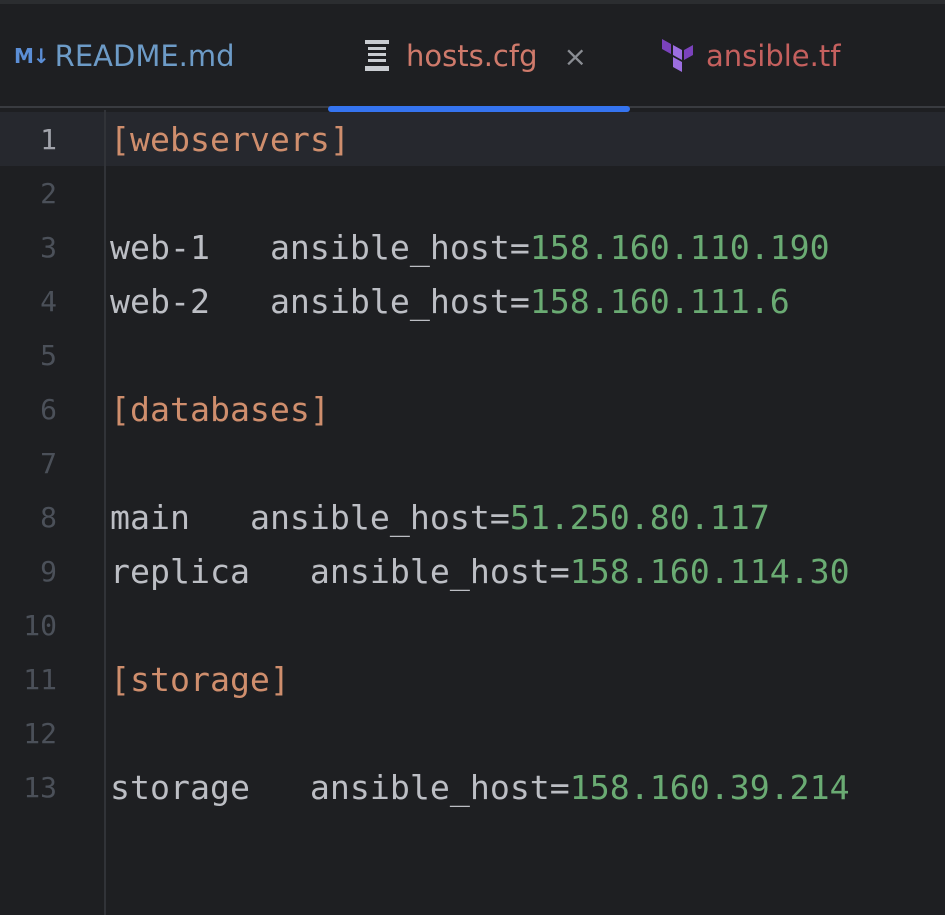  I want to click on code-line: 10, so click(472, 625).